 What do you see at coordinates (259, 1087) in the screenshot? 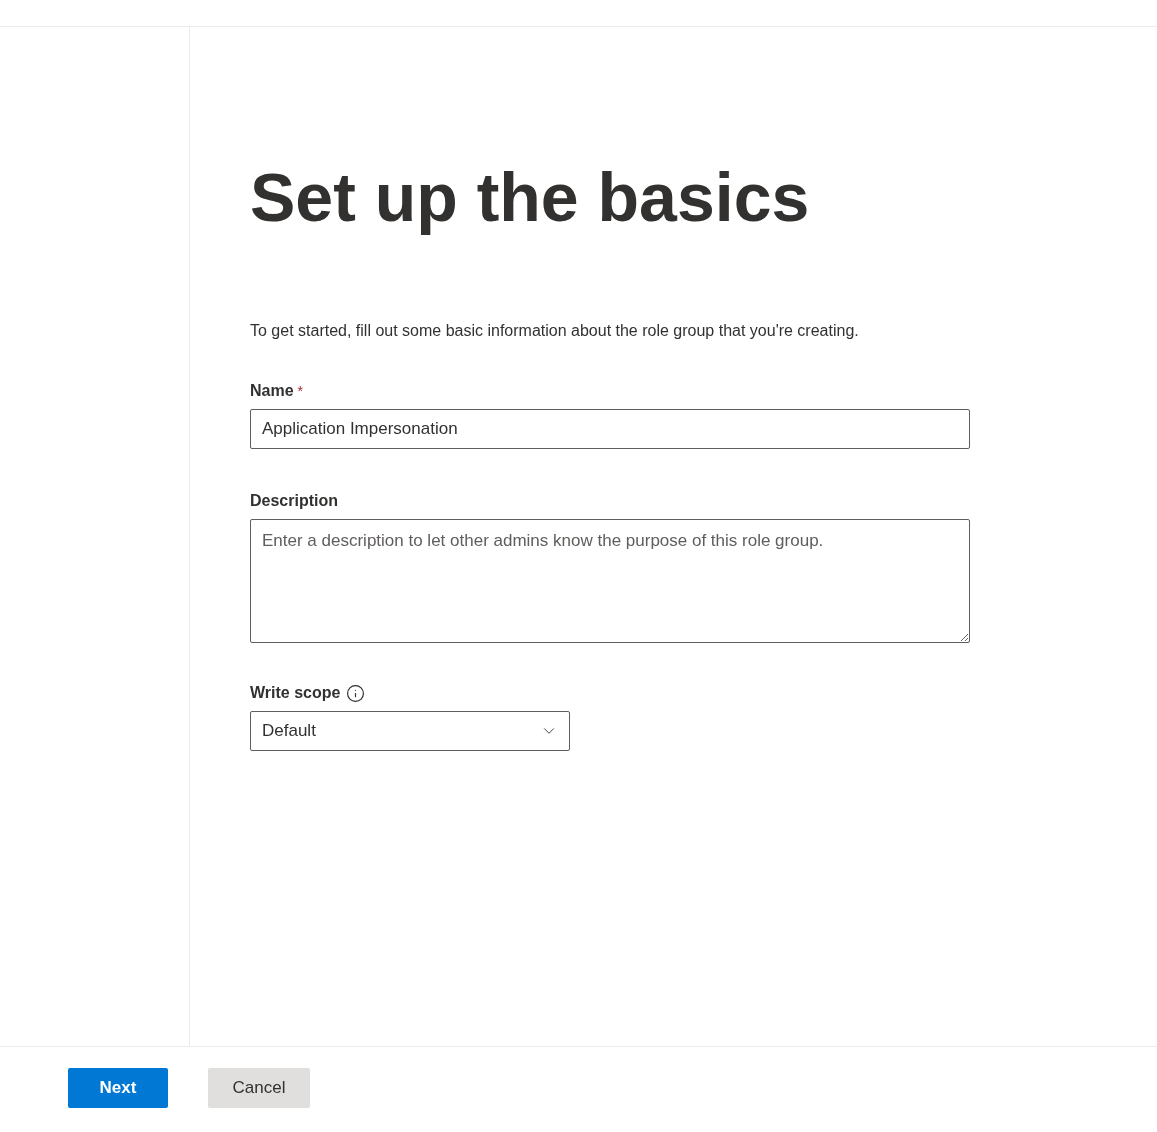
I see `cancel-button: Cancel` at bounding box center [259, 1087].